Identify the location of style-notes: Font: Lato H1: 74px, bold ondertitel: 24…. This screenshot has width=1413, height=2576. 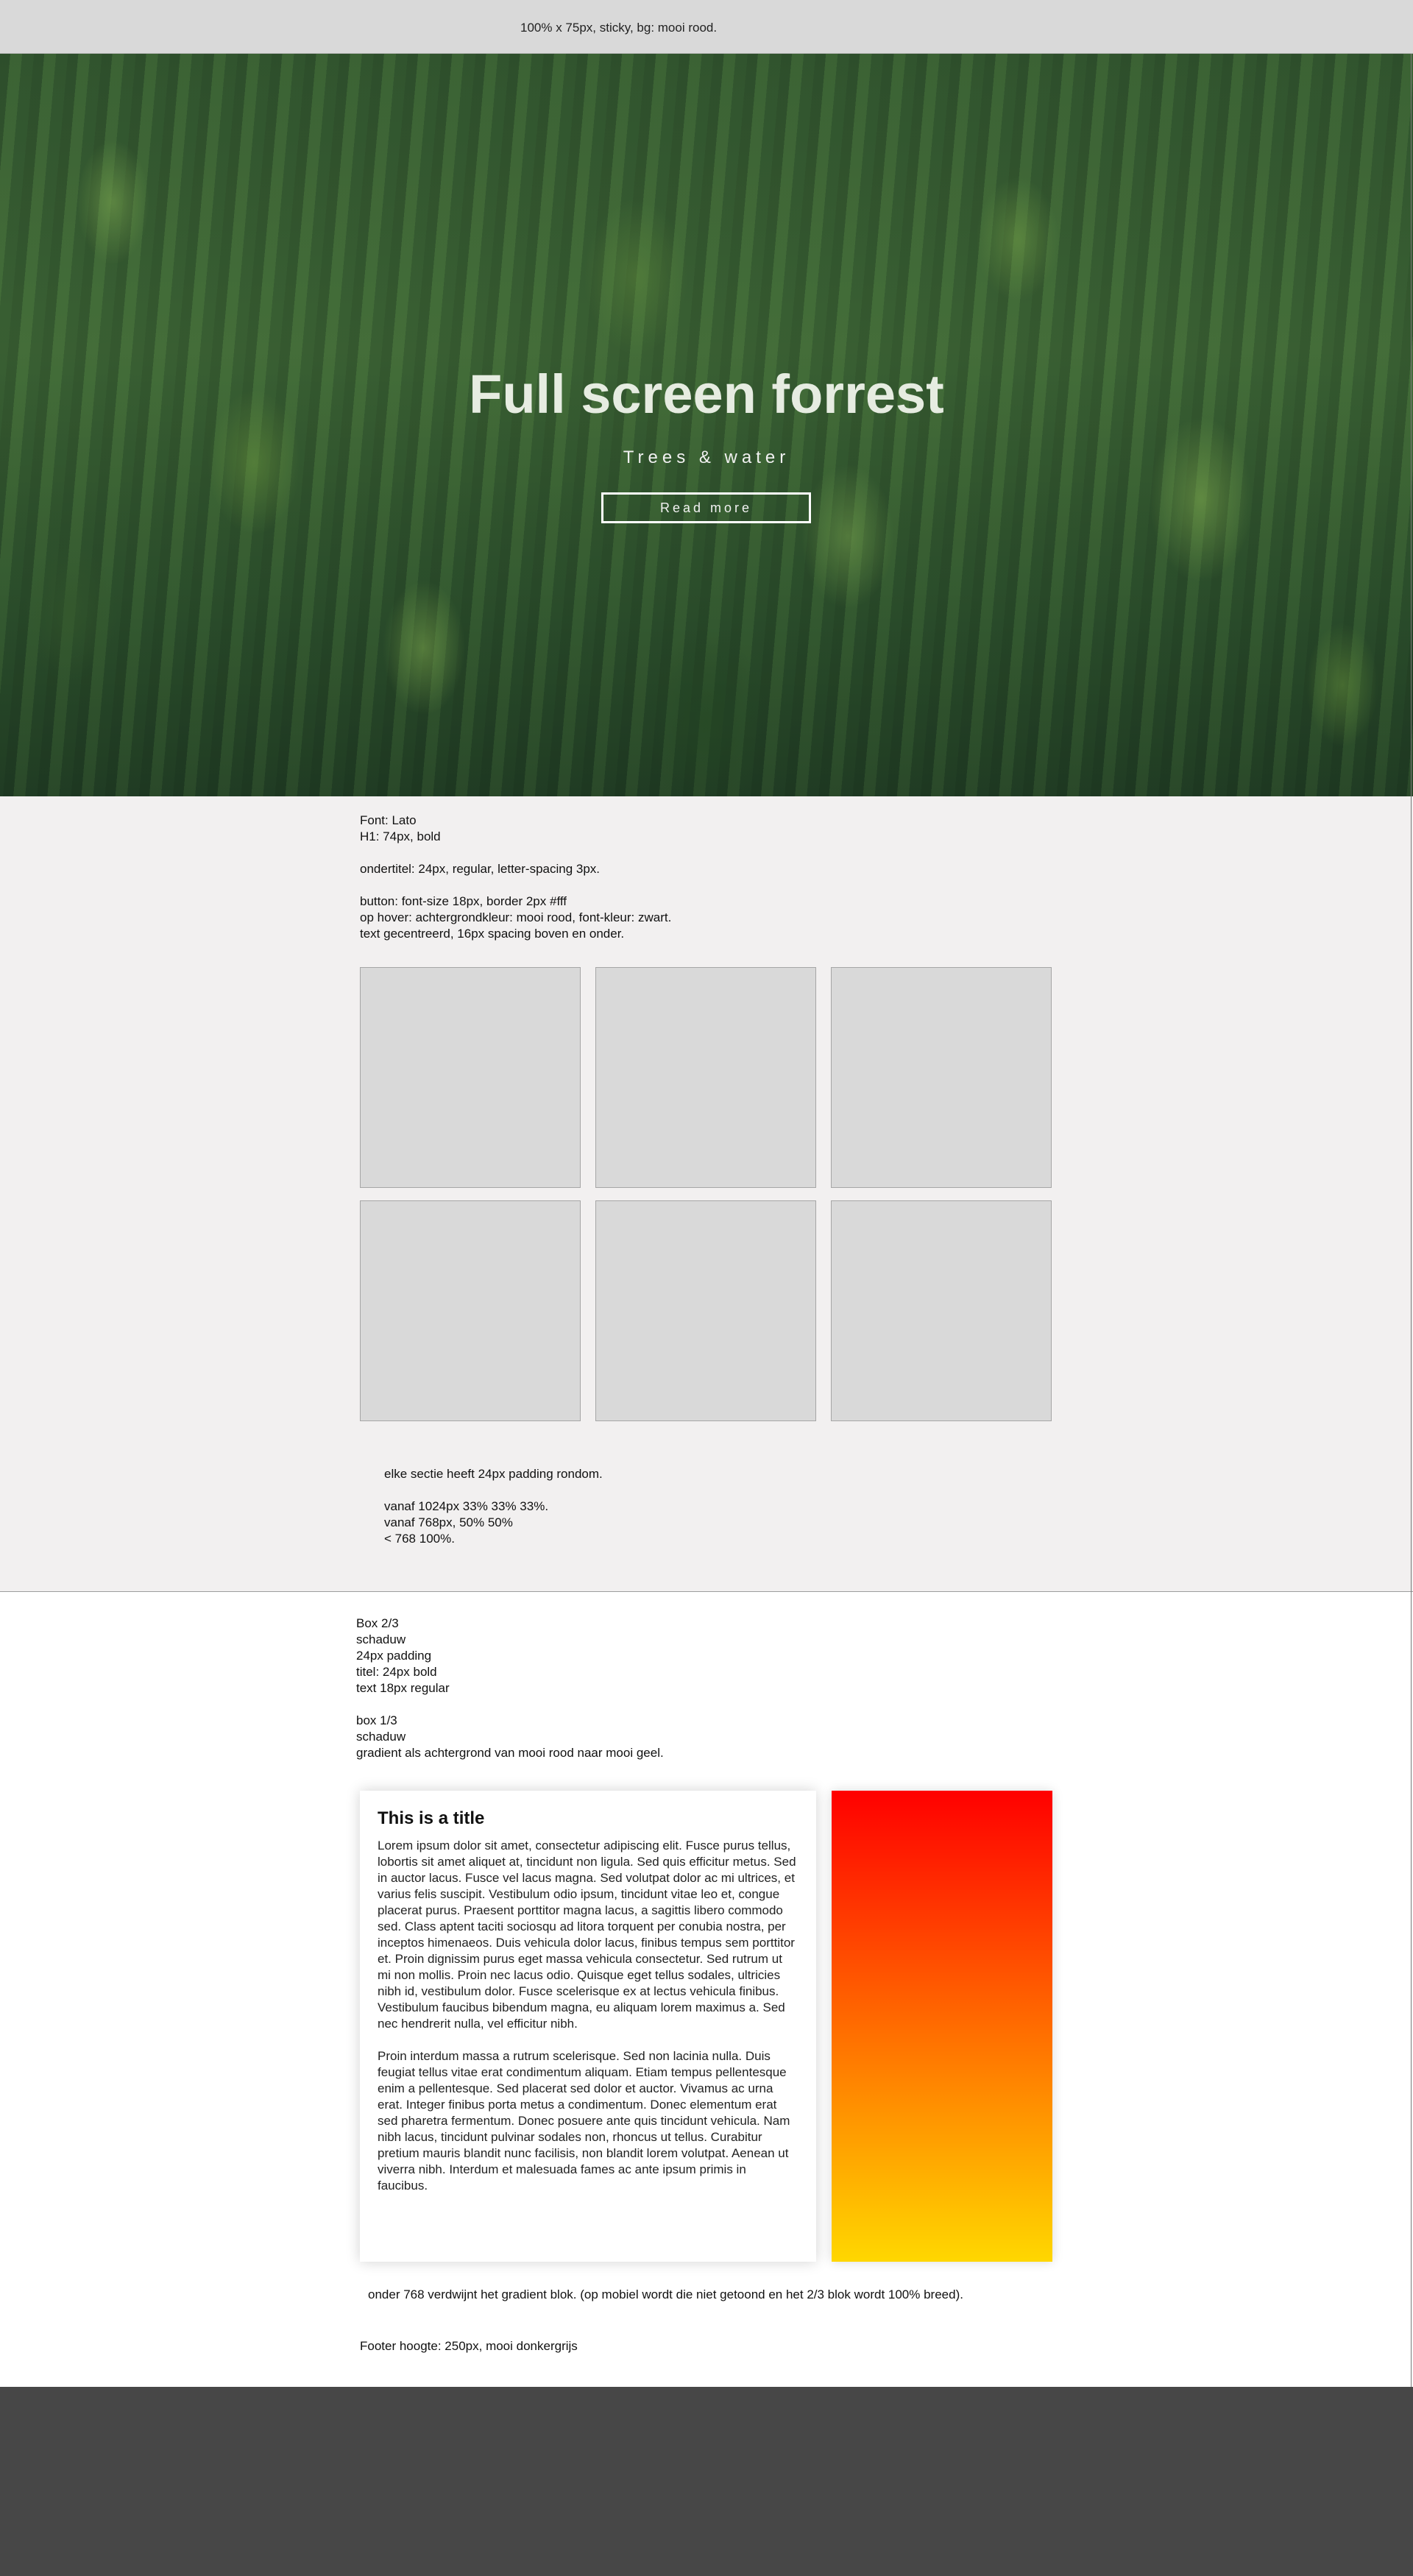
(515, 877).